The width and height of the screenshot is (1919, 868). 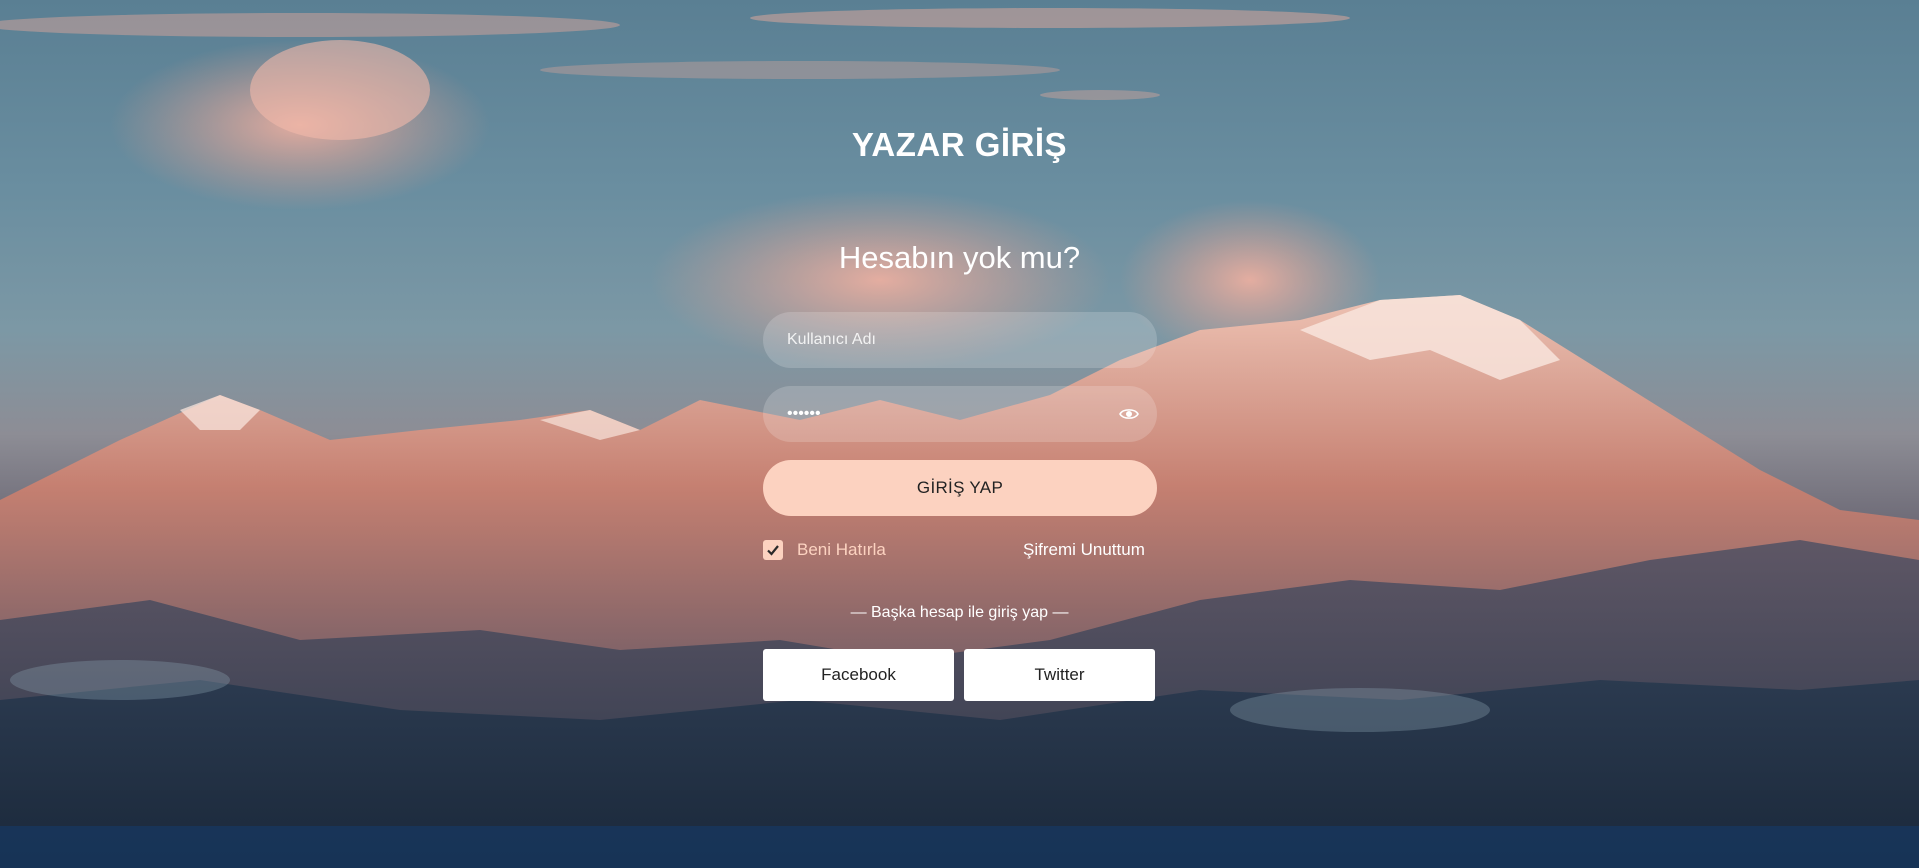 I want to click on username-input, so click(x=960, y=340).